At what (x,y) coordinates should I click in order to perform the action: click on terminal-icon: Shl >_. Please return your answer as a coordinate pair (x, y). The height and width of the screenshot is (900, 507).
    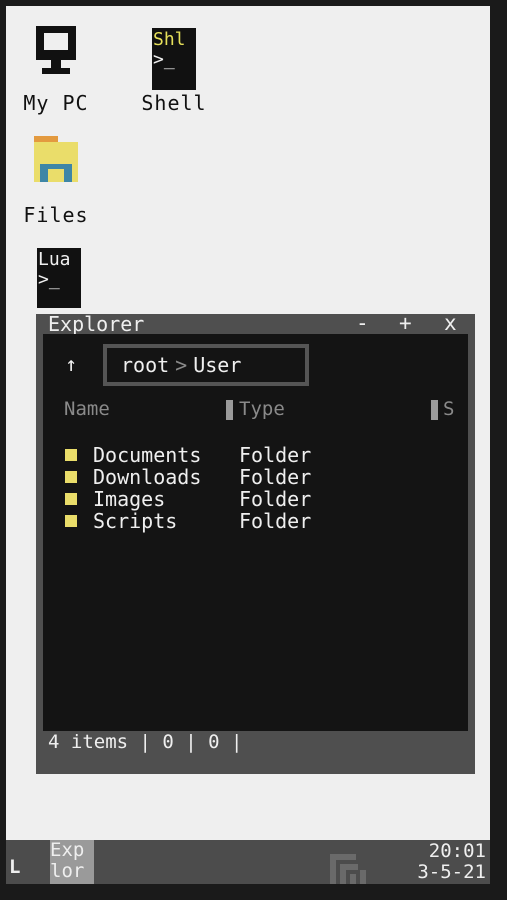
    Looking at the image, I should click on (174, 59).